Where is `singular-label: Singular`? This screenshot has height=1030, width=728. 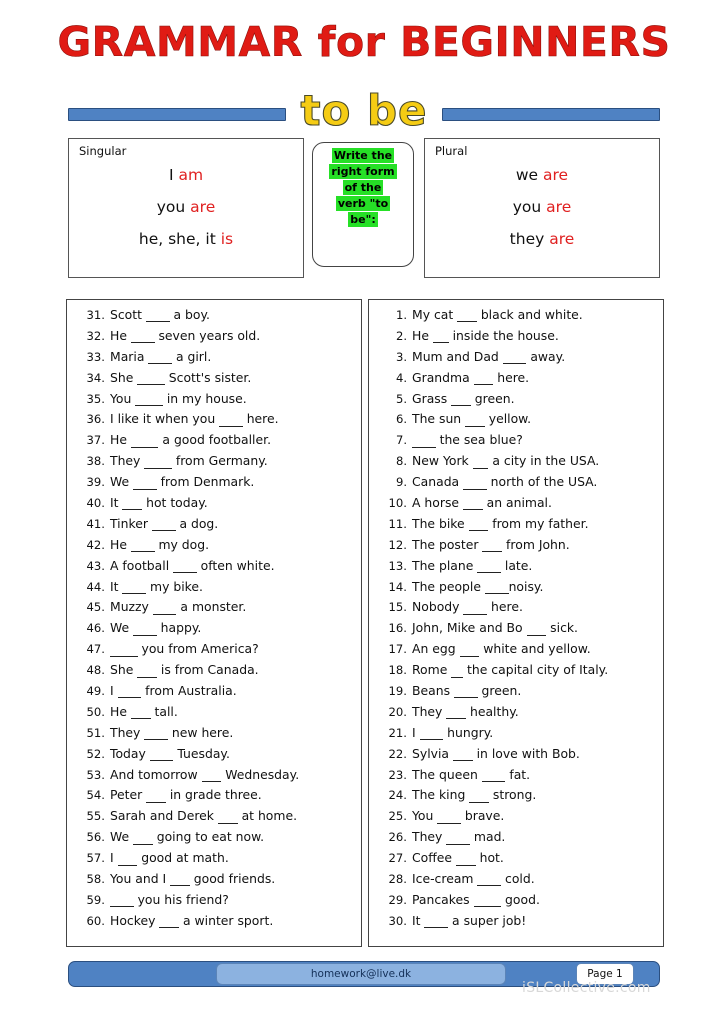 singular-label: Singular is located at coordinates (103, 151).